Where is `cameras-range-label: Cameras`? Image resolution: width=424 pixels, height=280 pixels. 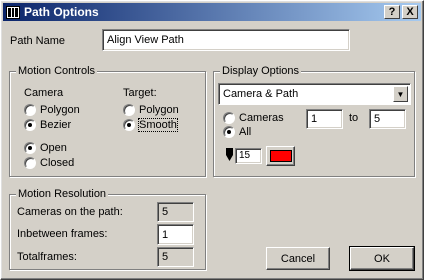
cameras-range-label: Cameras is located at coordinates (261, 118).